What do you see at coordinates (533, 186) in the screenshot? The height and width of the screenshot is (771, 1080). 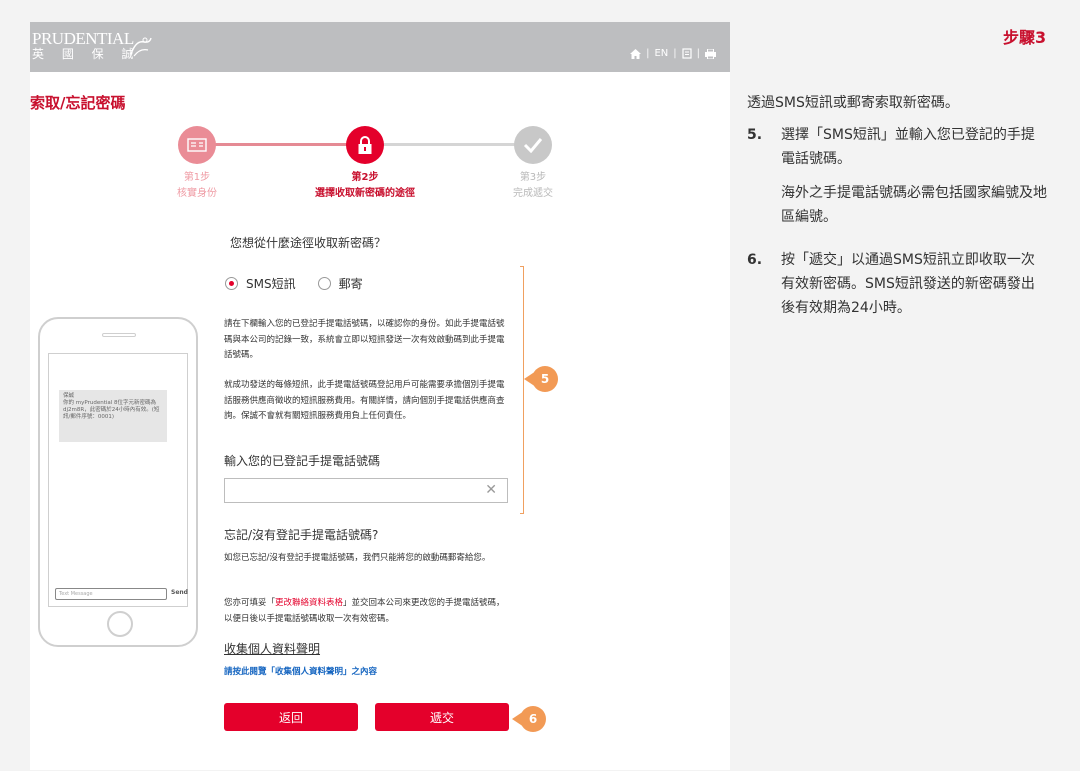 I see `step-3-label: 第3步完成遞交` at bounding box center [533, 186].